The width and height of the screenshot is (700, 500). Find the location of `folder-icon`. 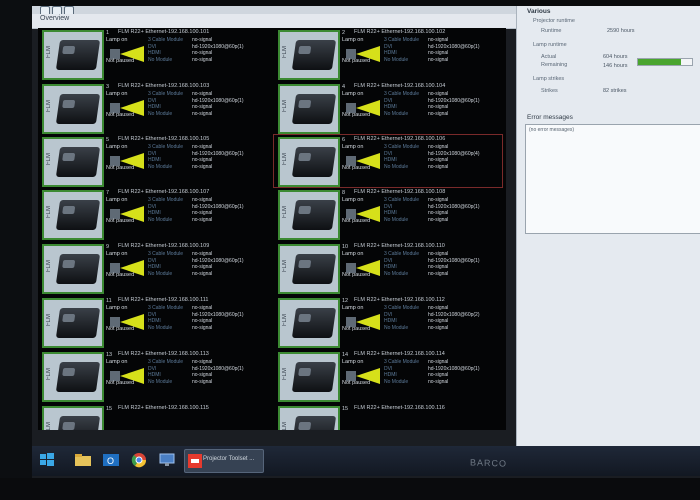

folder-icon is located at coordinates (83, 460).